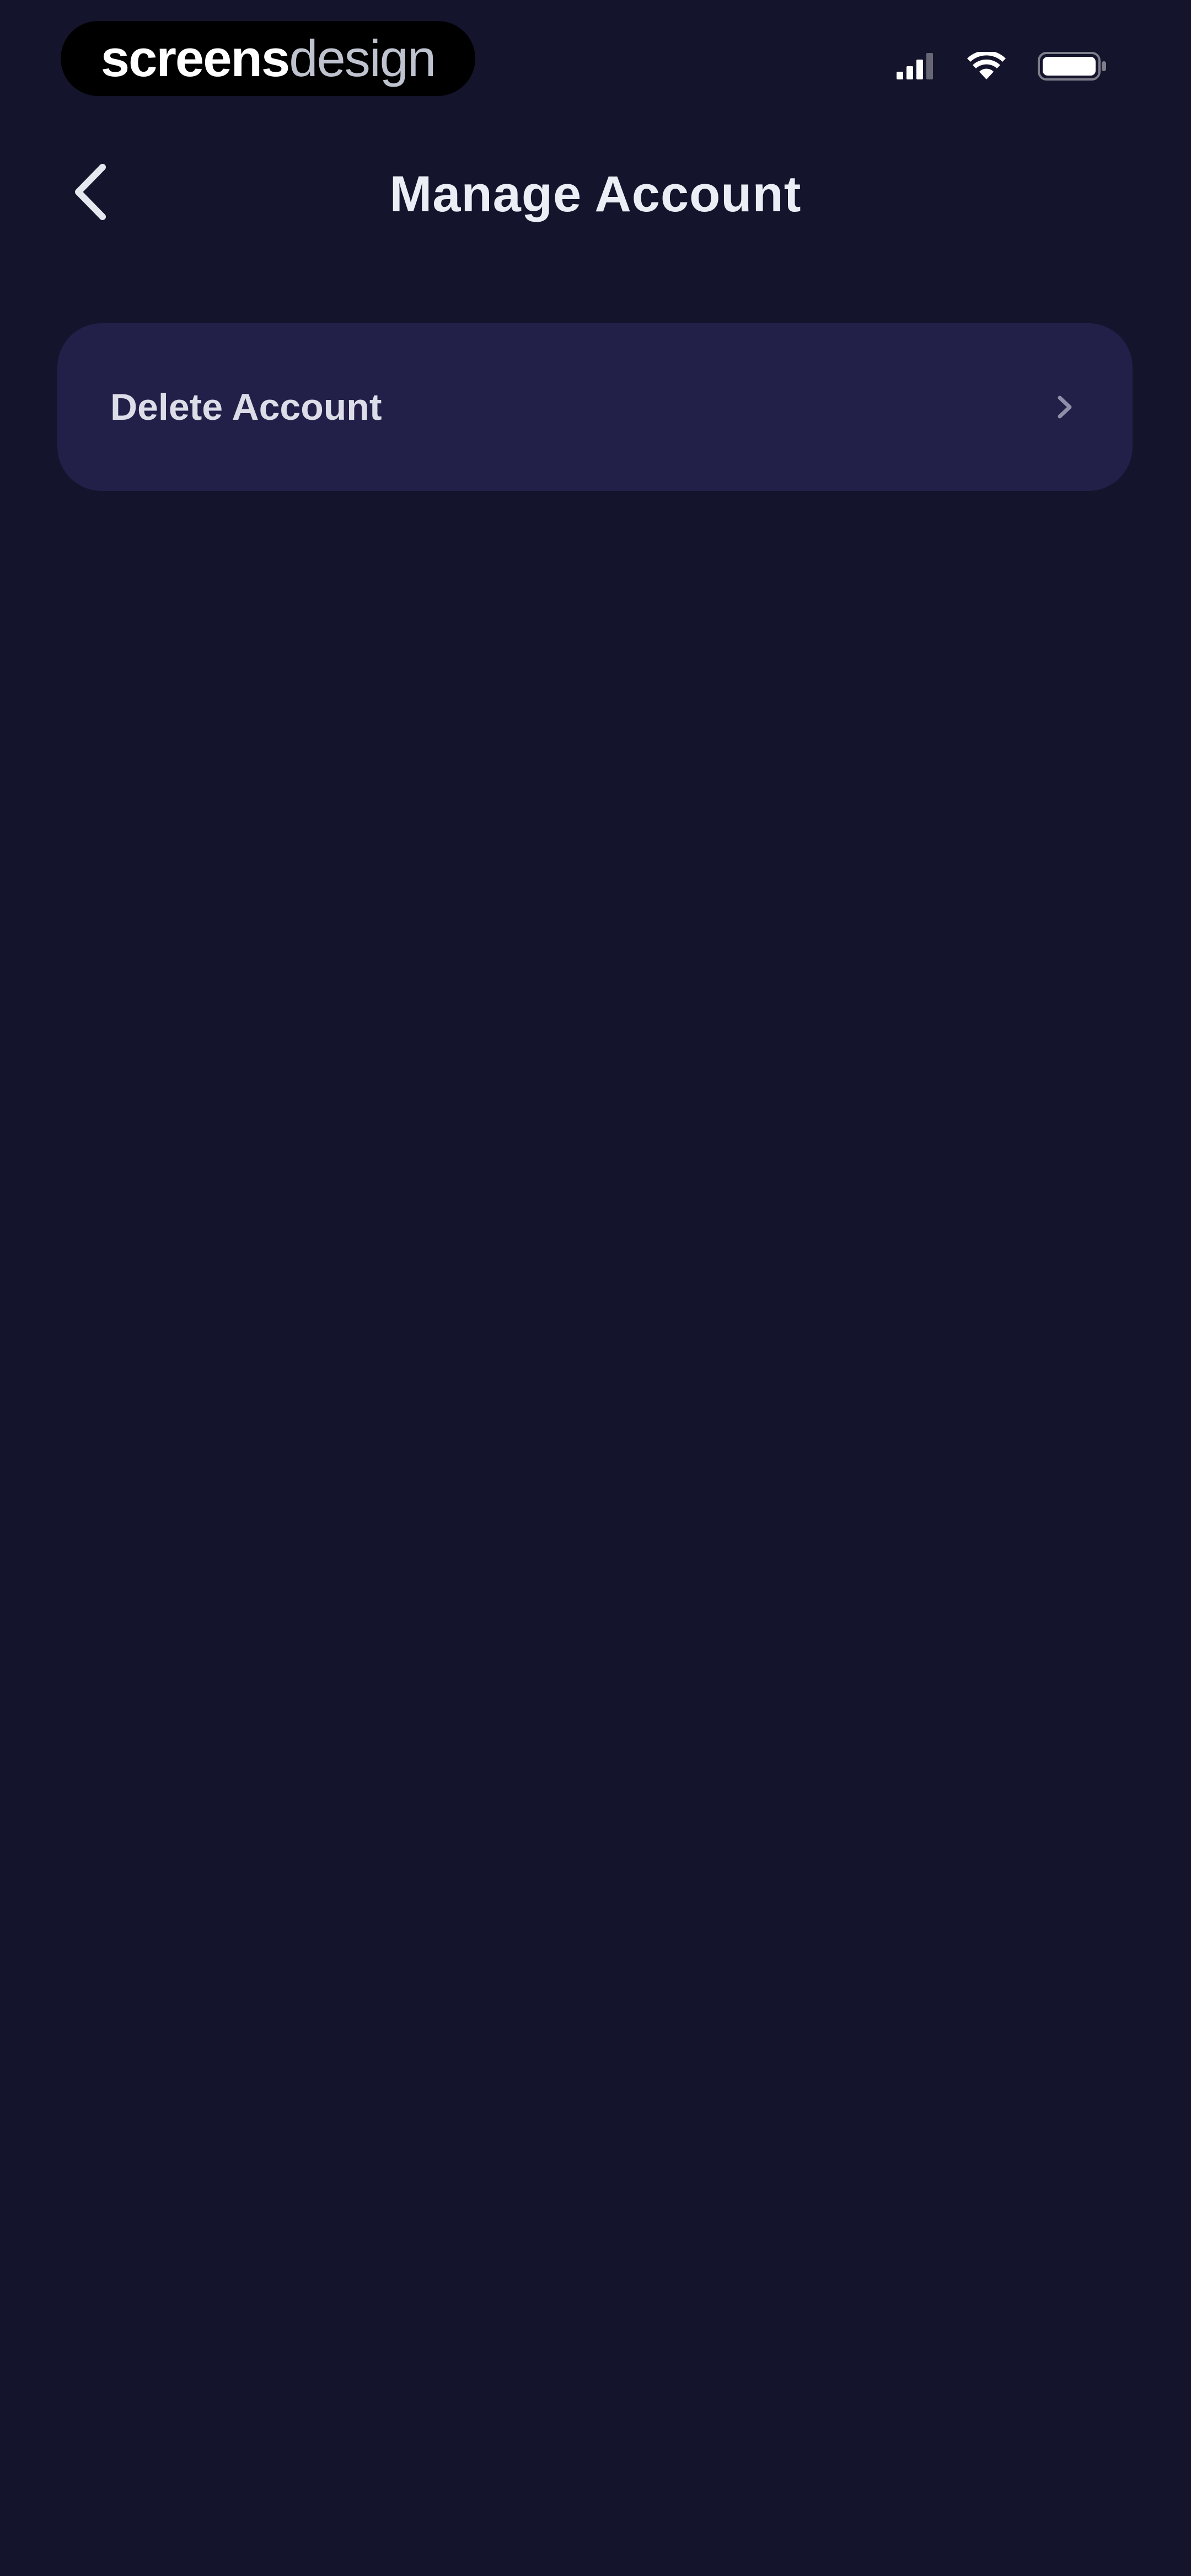  What do you see at coordinates (1073, 67) in the screenshot?
I see `battery-icon` at bounding box center [1073, 67].